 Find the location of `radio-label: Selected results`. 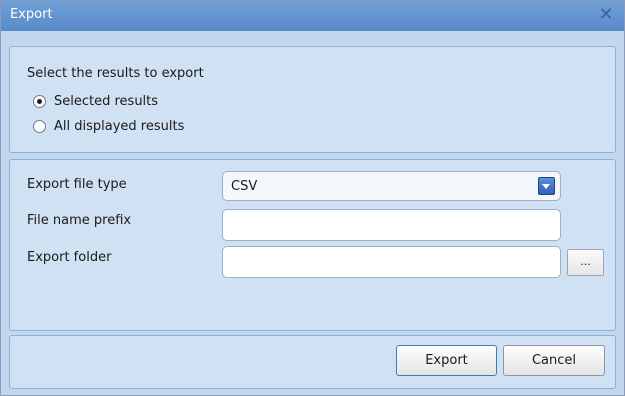

radio-label: Selected results is located at coordinates (106, 101).